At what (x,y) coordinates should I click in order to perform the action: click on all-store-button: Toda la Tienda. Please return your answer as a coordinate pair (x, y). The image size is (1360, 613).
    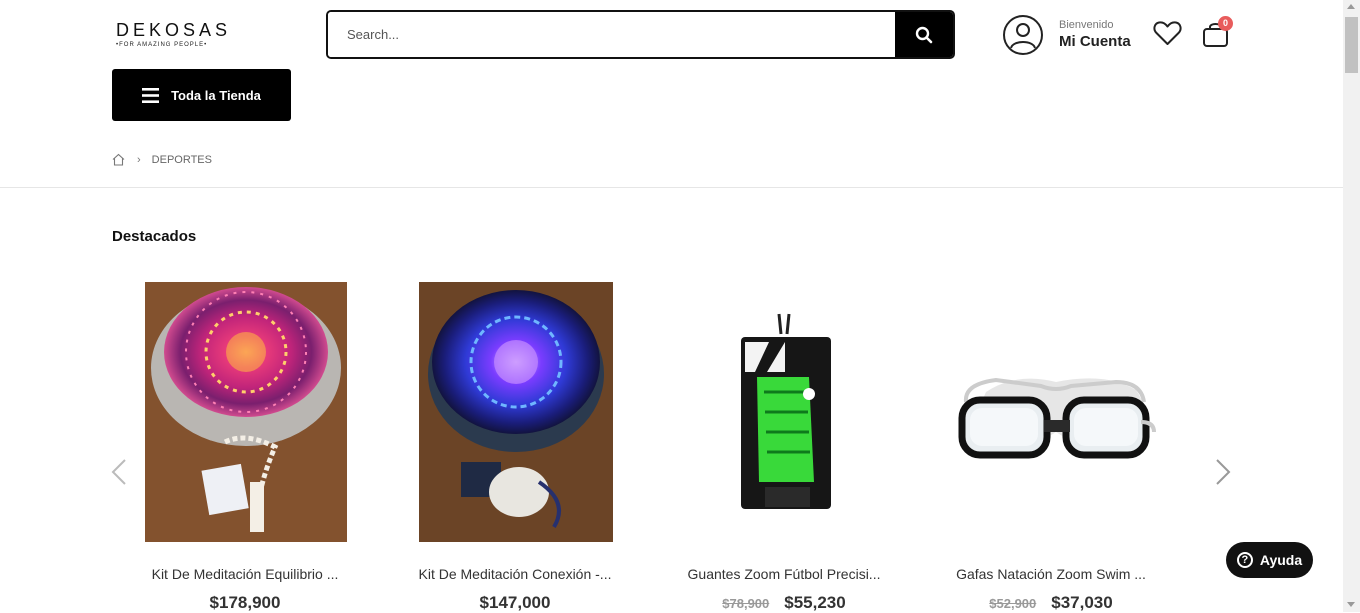
    Looking at the image, I should click on (201, 95).